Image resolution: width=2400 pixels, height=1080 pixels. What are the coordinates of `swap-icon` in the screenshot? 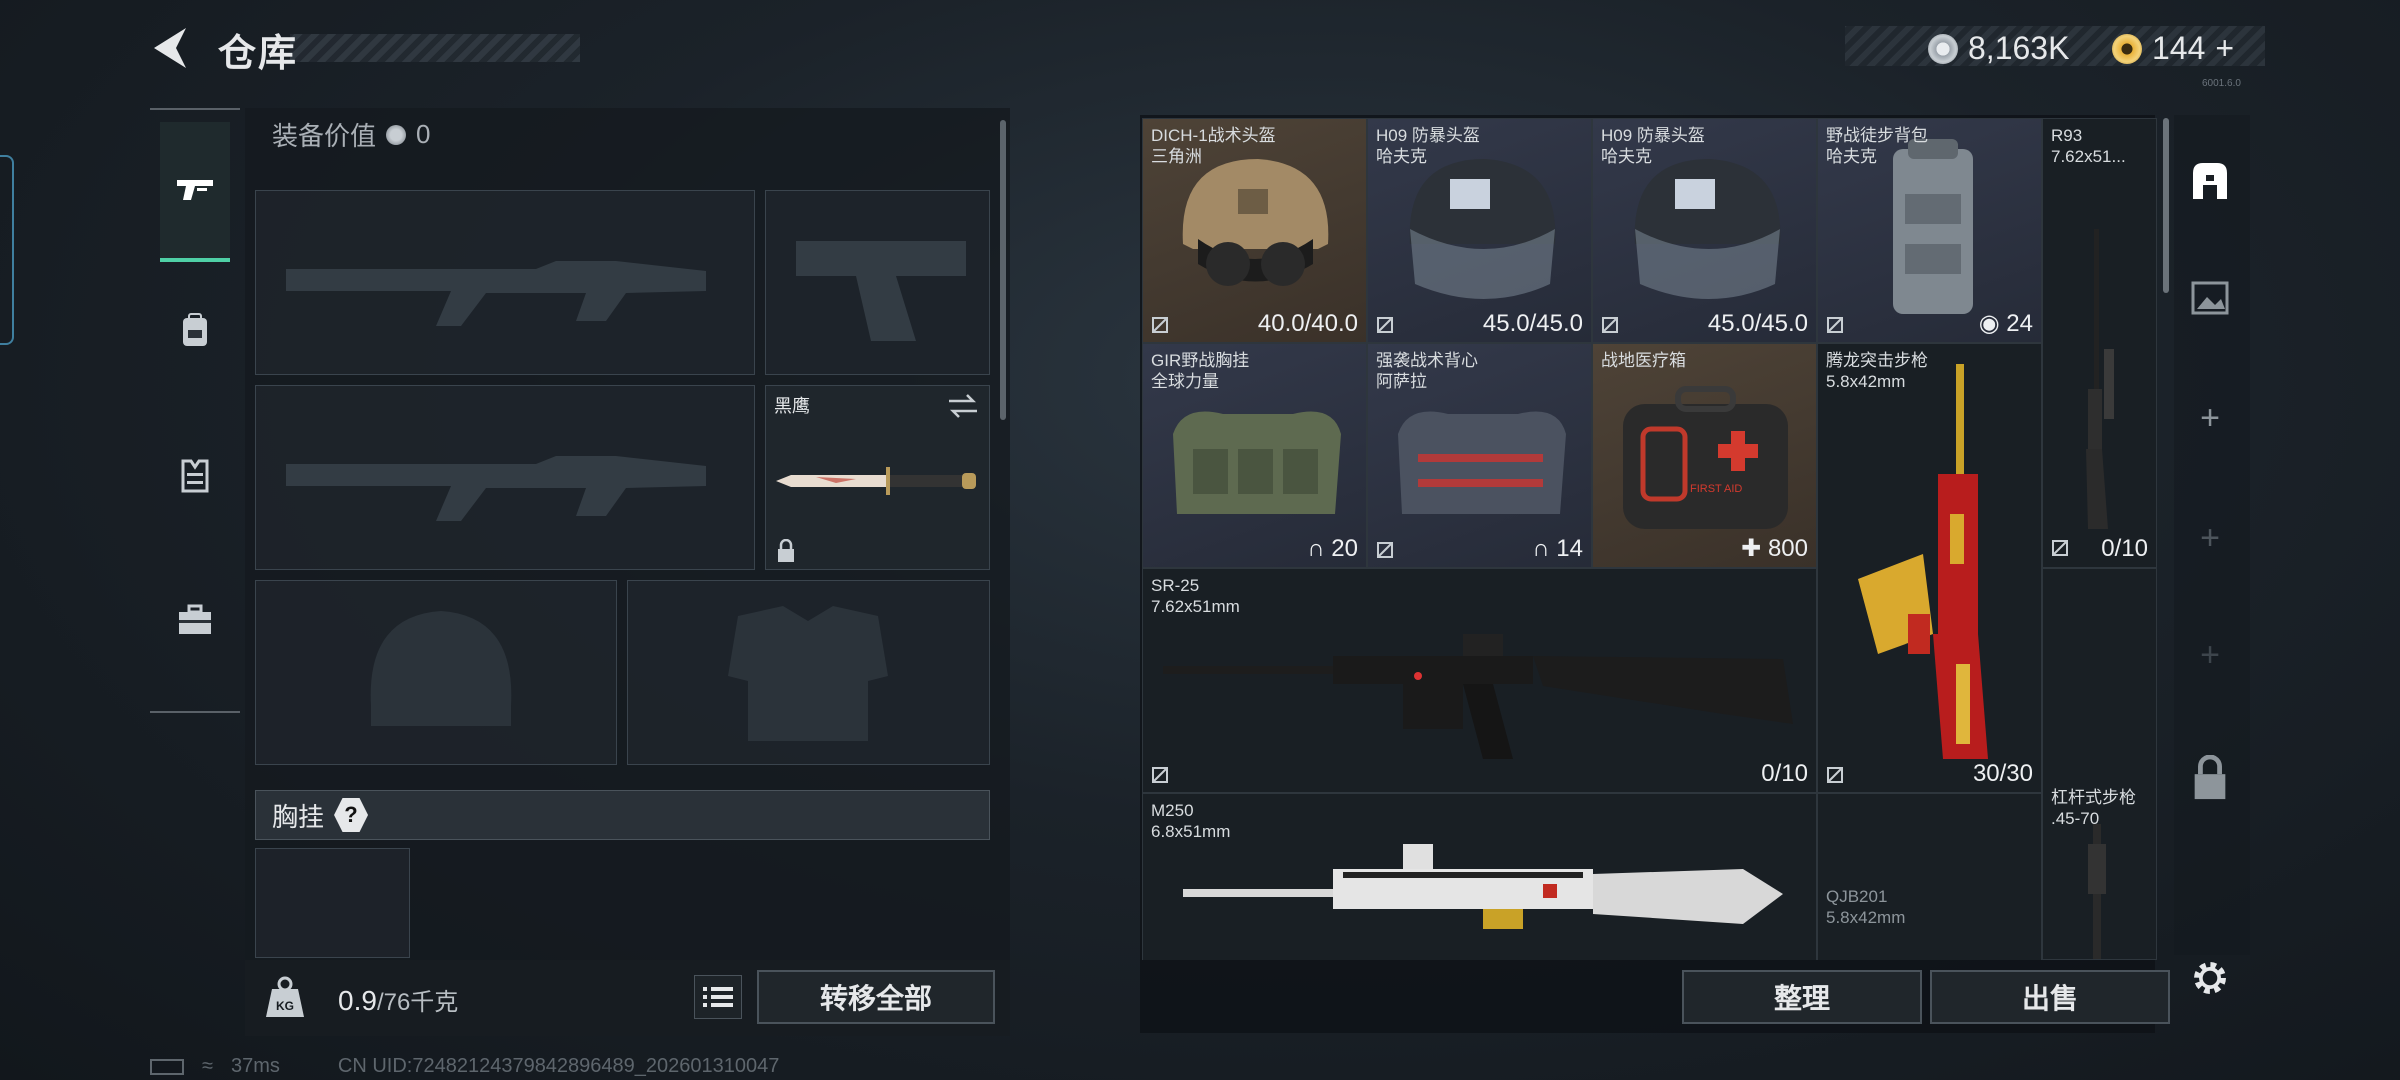 It's located at (963, 406).